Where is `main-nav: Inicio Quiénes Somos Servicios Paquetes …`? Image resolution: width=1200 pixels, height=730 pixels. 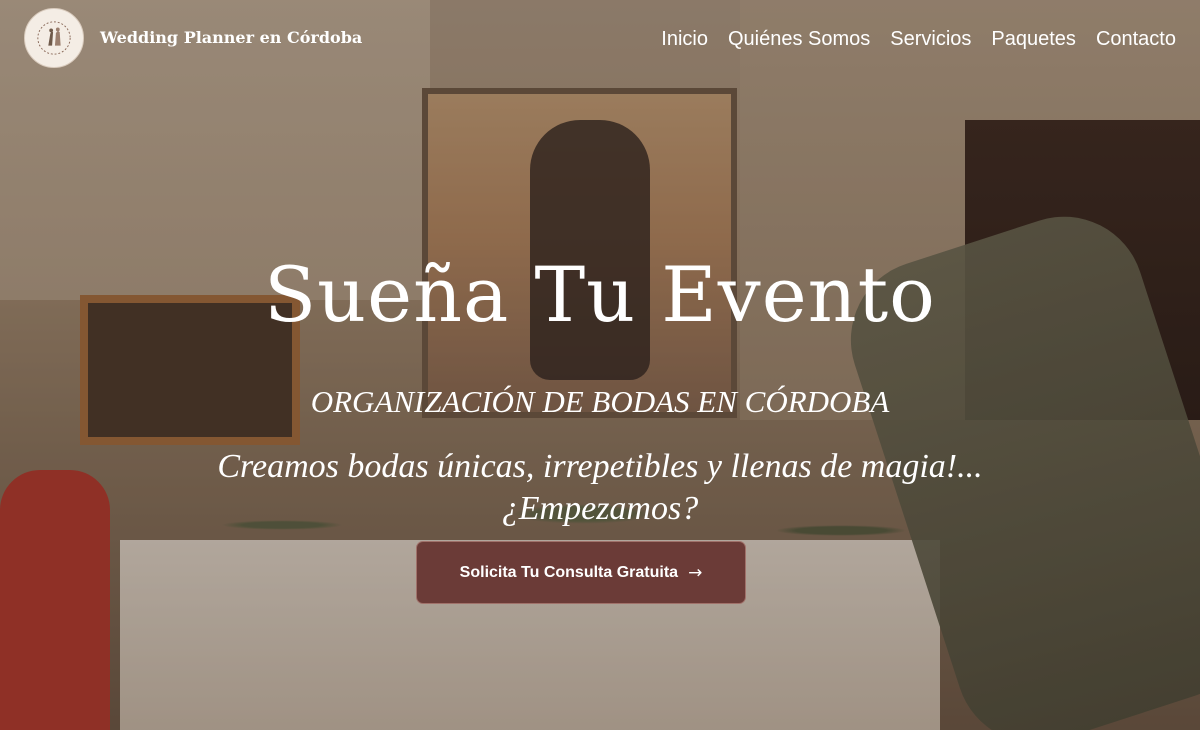 main-nav: Inicio Quiénes Somos Servicios Paquetes … is located at coordinates (918, 39).